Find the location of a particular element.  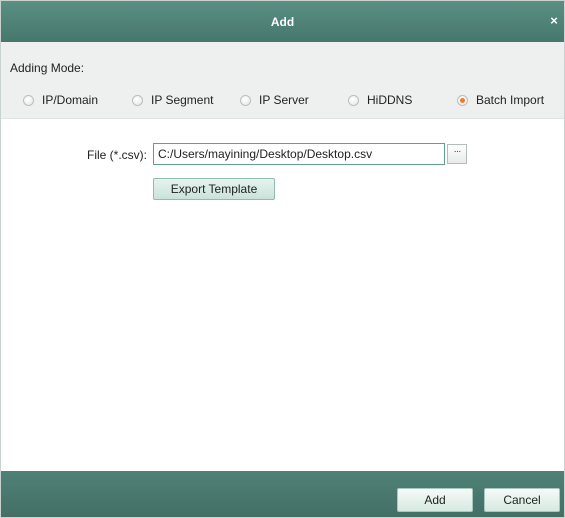

radio-label: Batch Import is located at coordinates (510, 100).